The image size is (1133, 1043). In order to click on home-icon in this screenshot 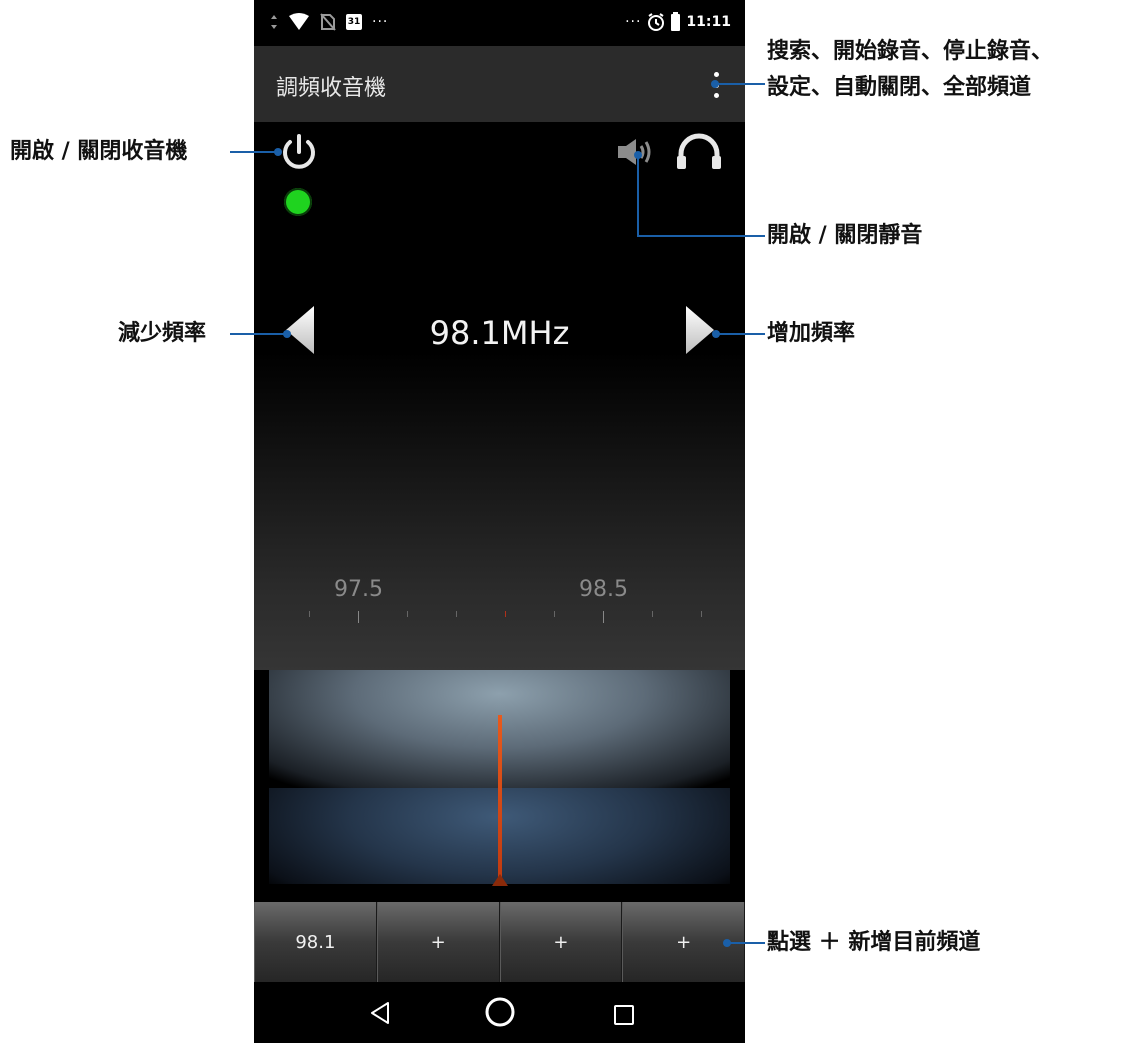, I will do `click(500, 1012)`.